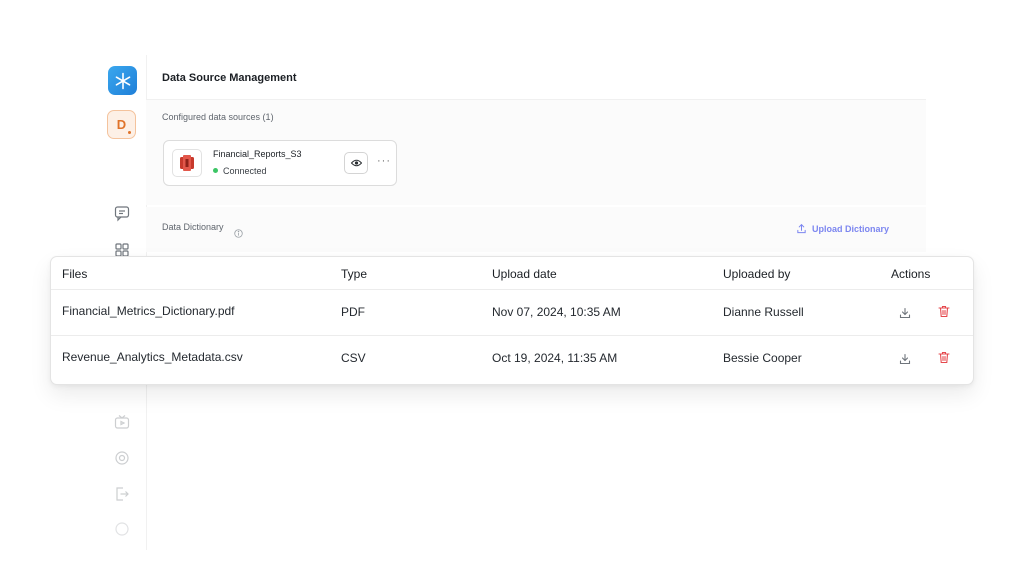 The image size is (1024, 585). I want to click on data-source-card: Financial_Reports_S3 Connected ···, so click(280, 163).